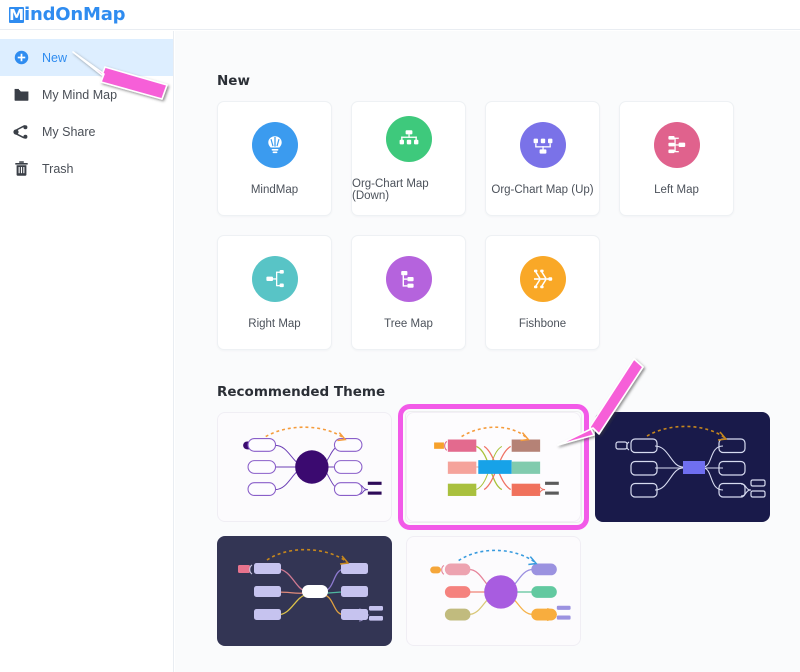 The height and width of the screenshot is (672, 800). I want to click on sidebar-item-my-share-label: My Share, so click(69, 131).